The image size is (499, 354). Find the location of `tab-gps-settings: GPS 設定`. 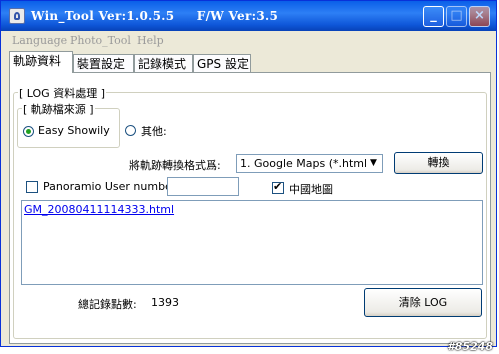

tab-gps-settings: GPS 設定 is located at coordinates (222, 63).